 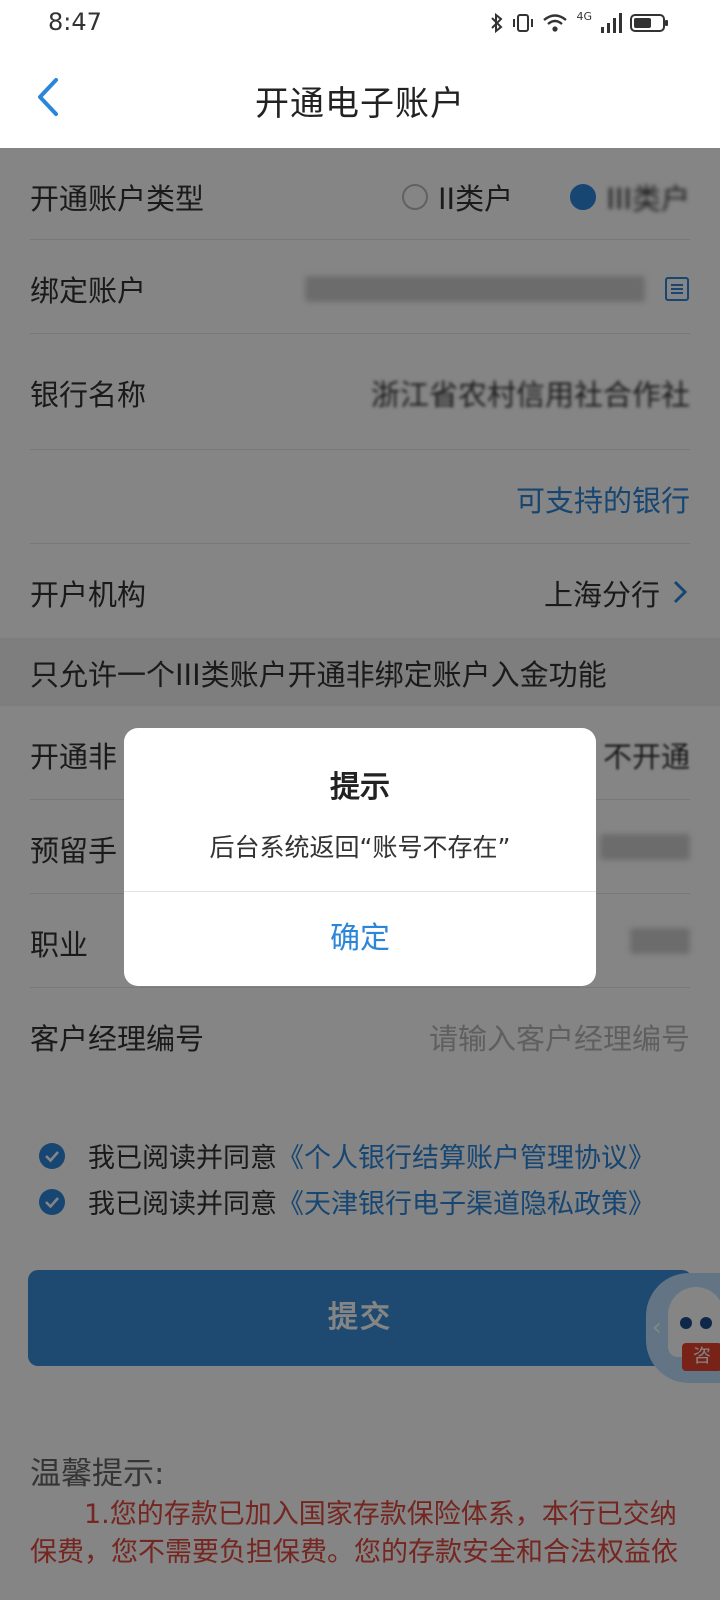 What do you see at coordinates (497, 23) in the screenshot?
I see `bluetooth-icon` at bounding box center [497, 23].